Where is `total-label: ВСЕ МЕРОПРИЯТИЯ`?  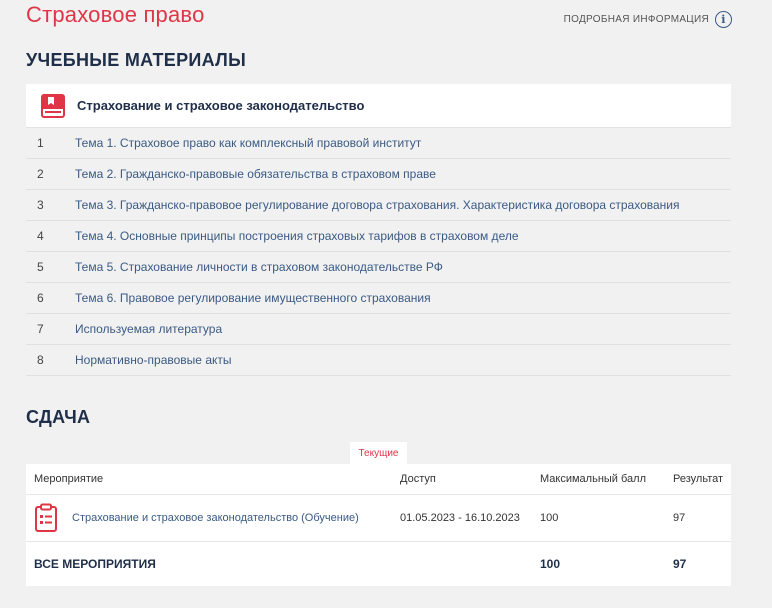
total-label: ВСЕ МЕРОПРИЯТИЯ is located at coordinates (95, 564).